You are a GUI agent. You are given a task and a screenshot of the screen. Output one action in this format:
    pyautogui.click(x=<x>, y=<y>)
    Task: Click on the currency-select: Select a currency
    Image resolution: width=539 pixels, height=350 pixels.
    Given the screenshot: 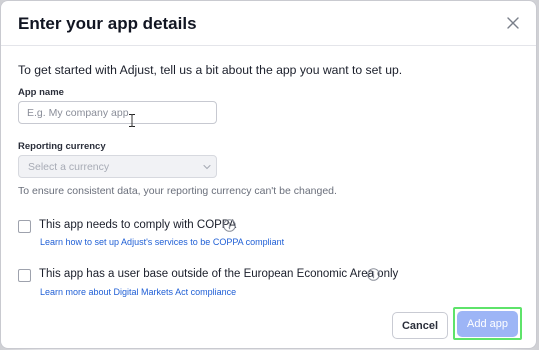 What is the action you would take?
    pyautogui.click(x=117, y=166)
    